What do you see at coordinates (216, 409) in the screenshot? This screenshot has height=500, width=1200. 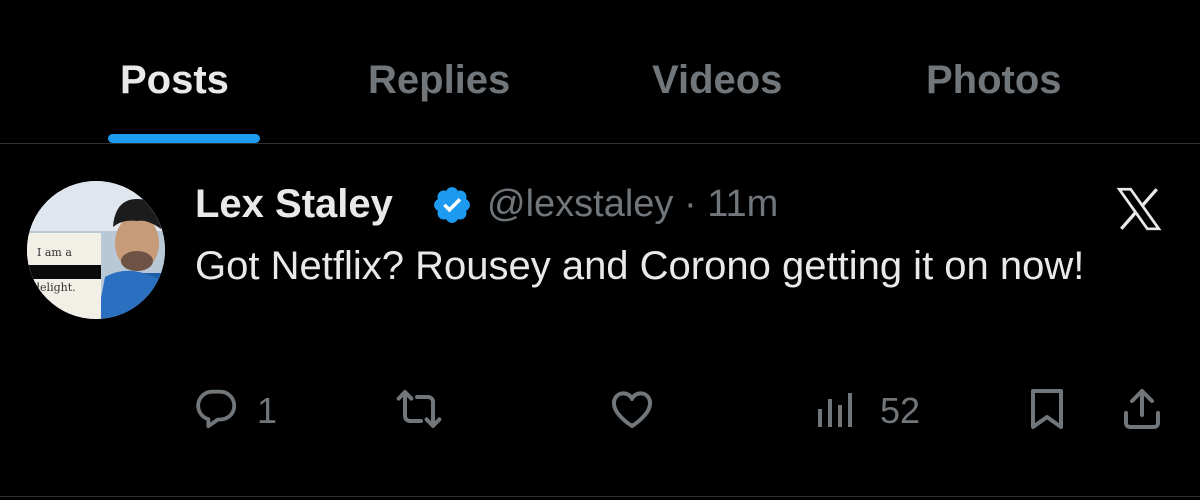 I see `reply-icon` at bounding box center [216, 409].